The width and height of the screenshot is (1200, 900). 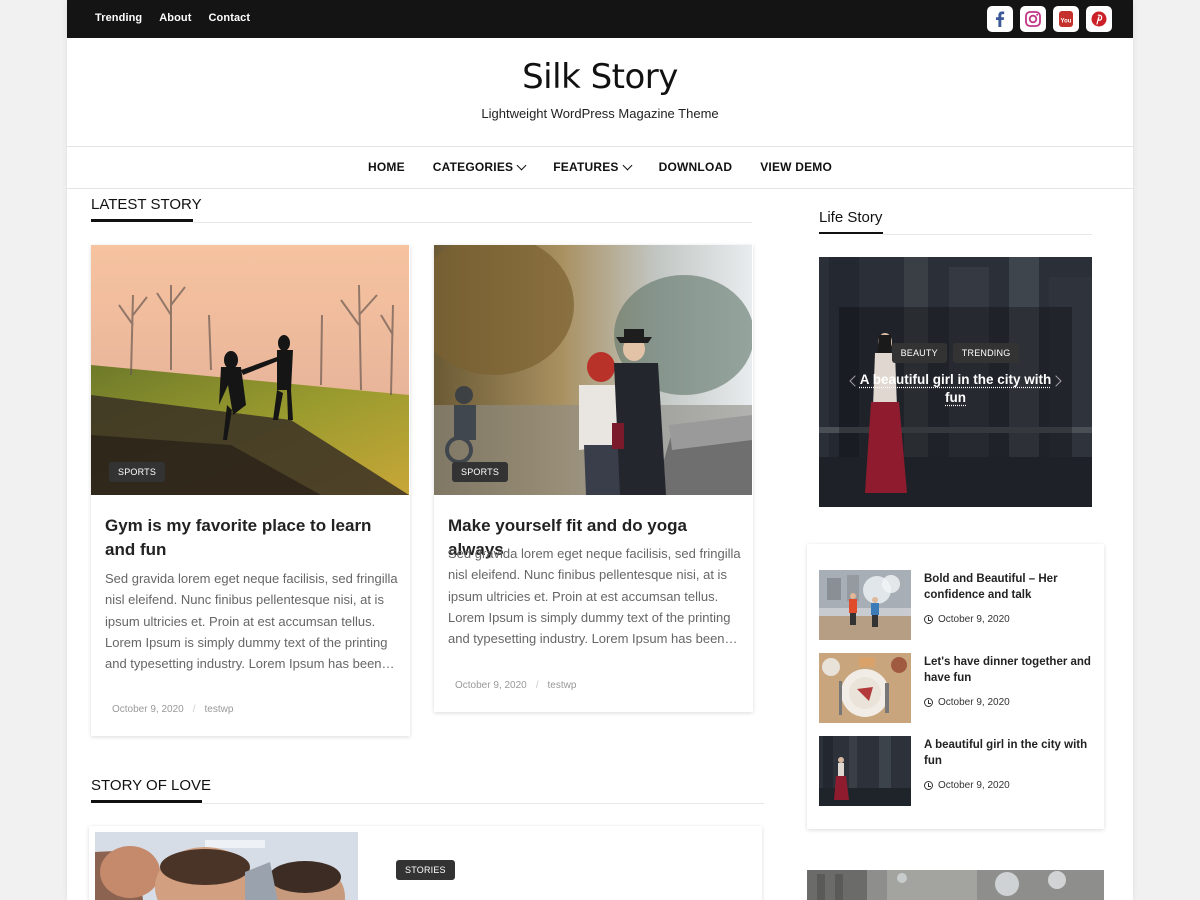 I want to click on nav-view-demo: VIEW DEMO, so click(x=796, y=167).